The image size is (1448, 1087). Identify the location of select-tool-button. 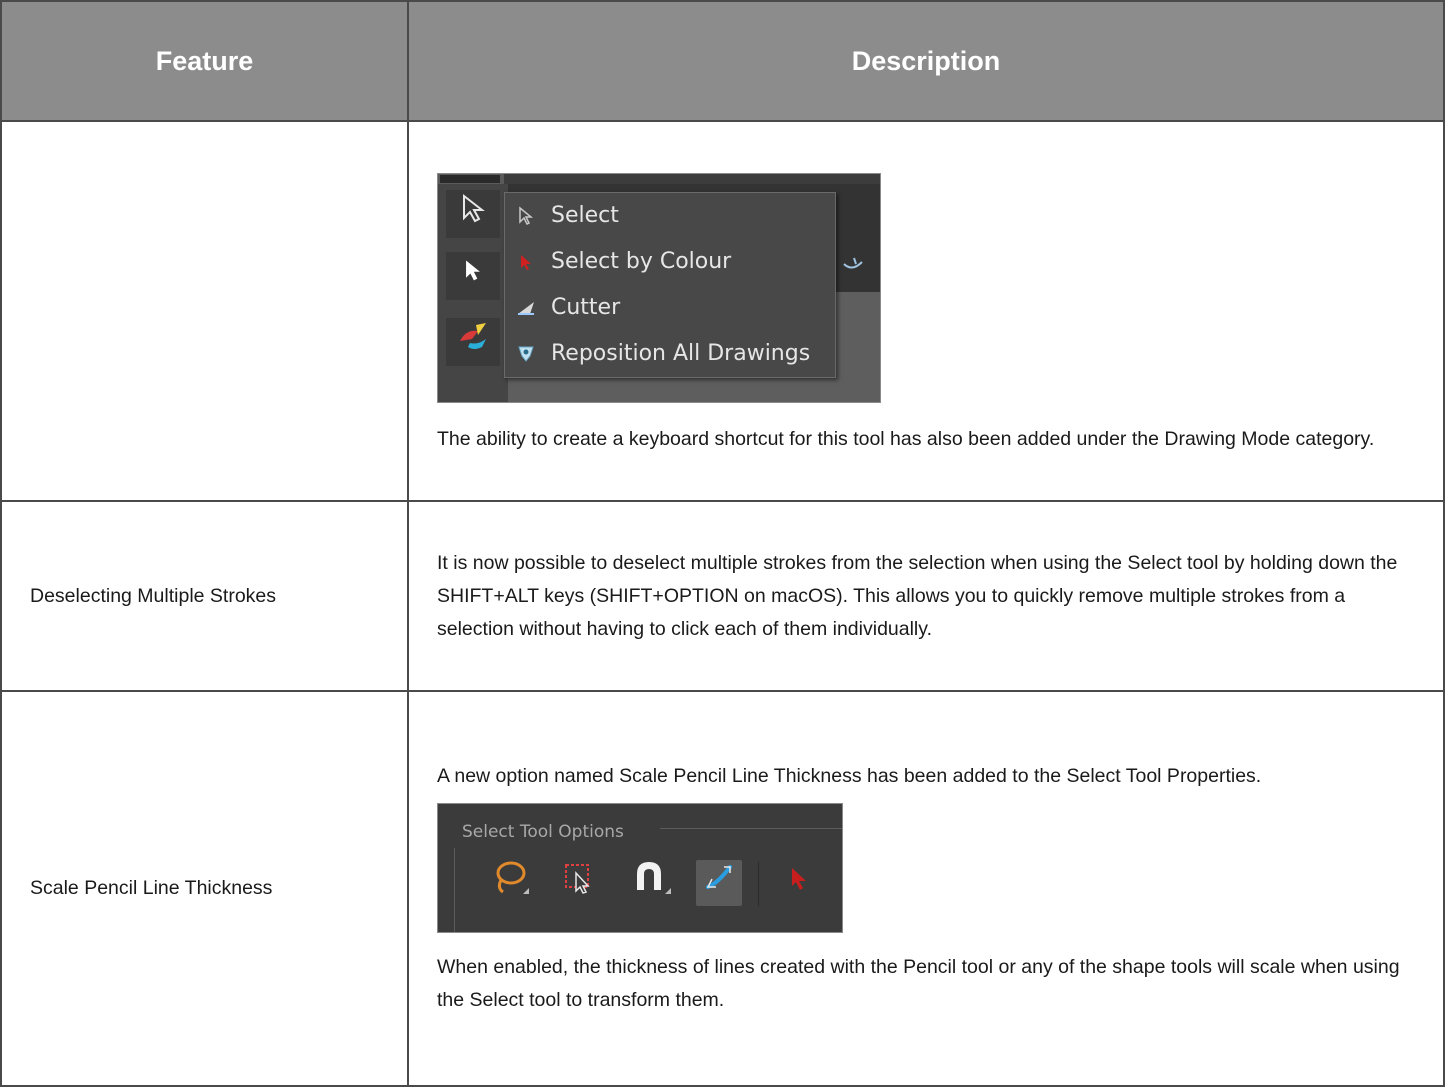
(473, 213).